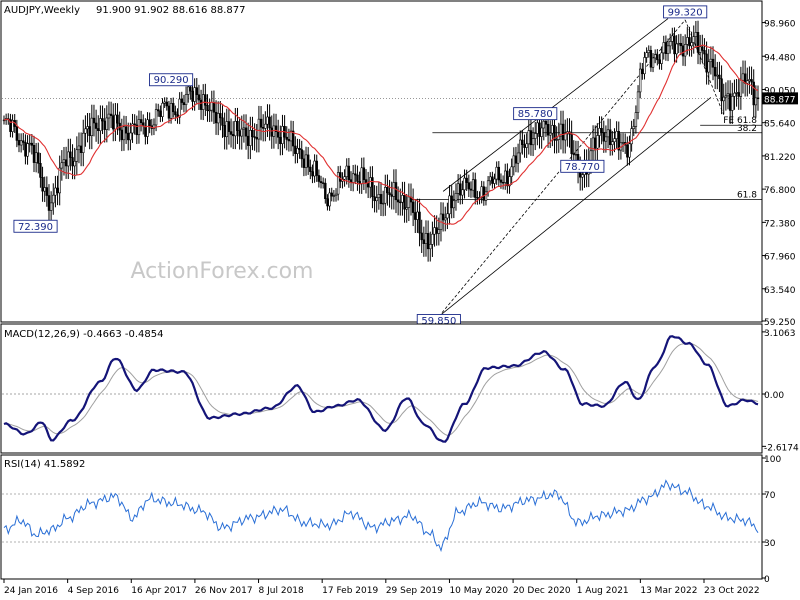 This screenshot has height=600, width=800. I want to click on rsi-axis-label: 0, so click(767, 580).